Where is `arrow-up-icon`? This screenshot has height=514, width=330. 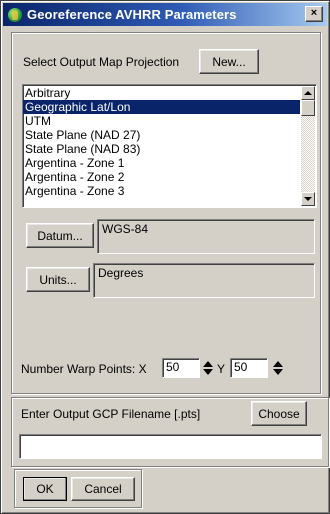
arrow-up-icon is located at coordinates (308, 93).